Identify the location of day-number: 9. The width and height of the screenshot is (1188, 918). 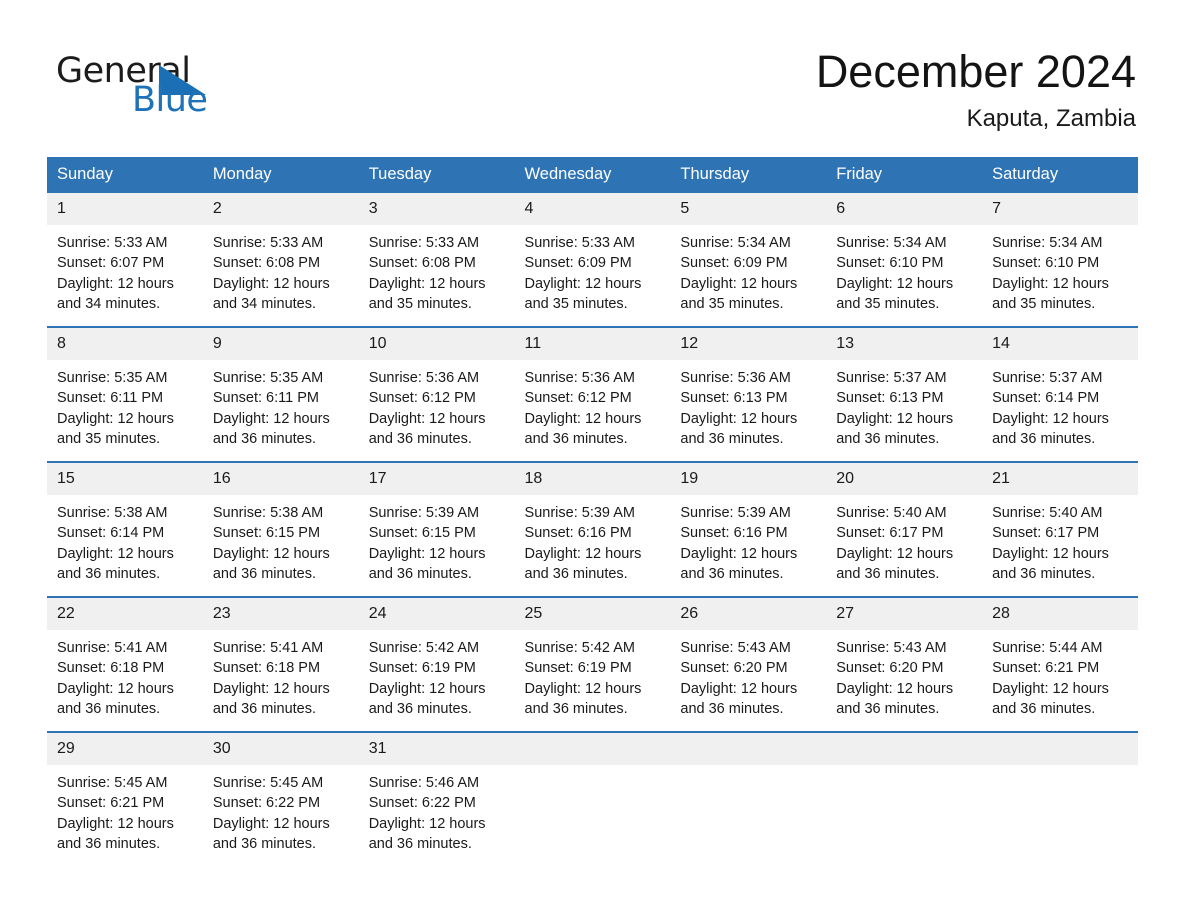
(280, 344).